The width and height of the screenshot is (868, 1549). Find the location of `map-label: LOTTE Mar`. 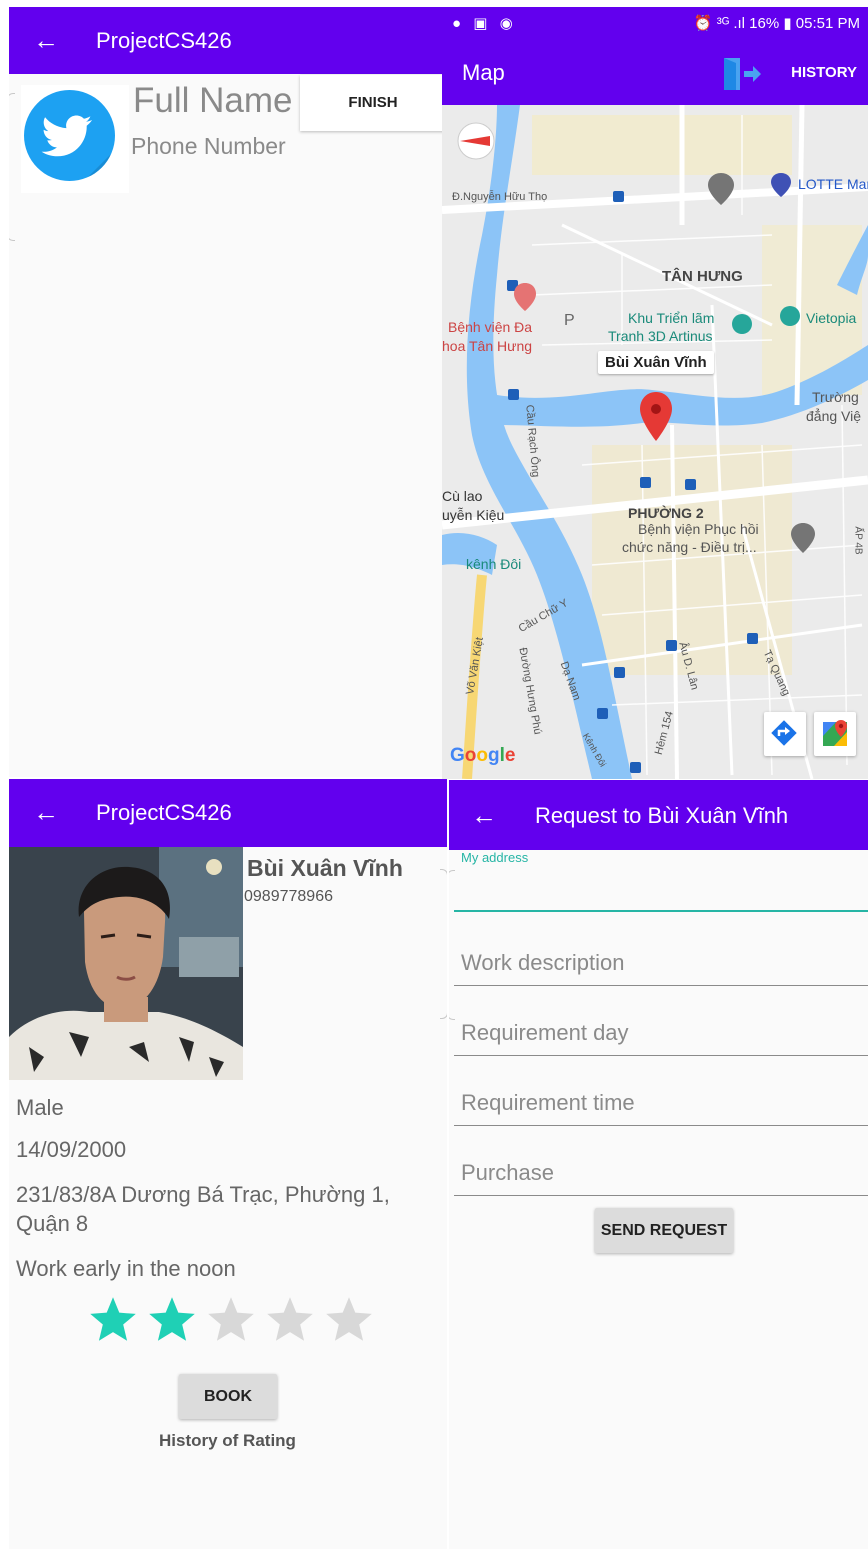

map-label: LOTTE Mar is located at coordinates (833, 184).